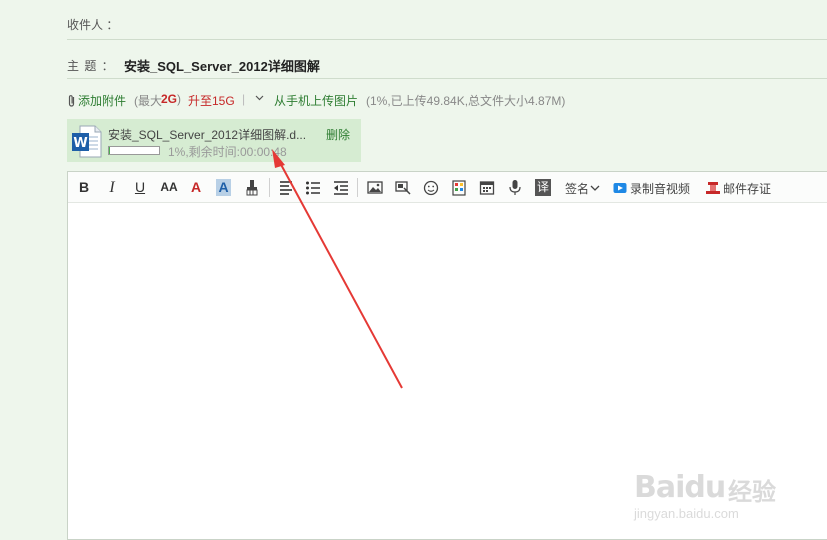 The image size is (827, 540). What do you see at coordinates (84, 187) in the screenshot?
I see `bold-button: B` at bounding box center [84, 187].